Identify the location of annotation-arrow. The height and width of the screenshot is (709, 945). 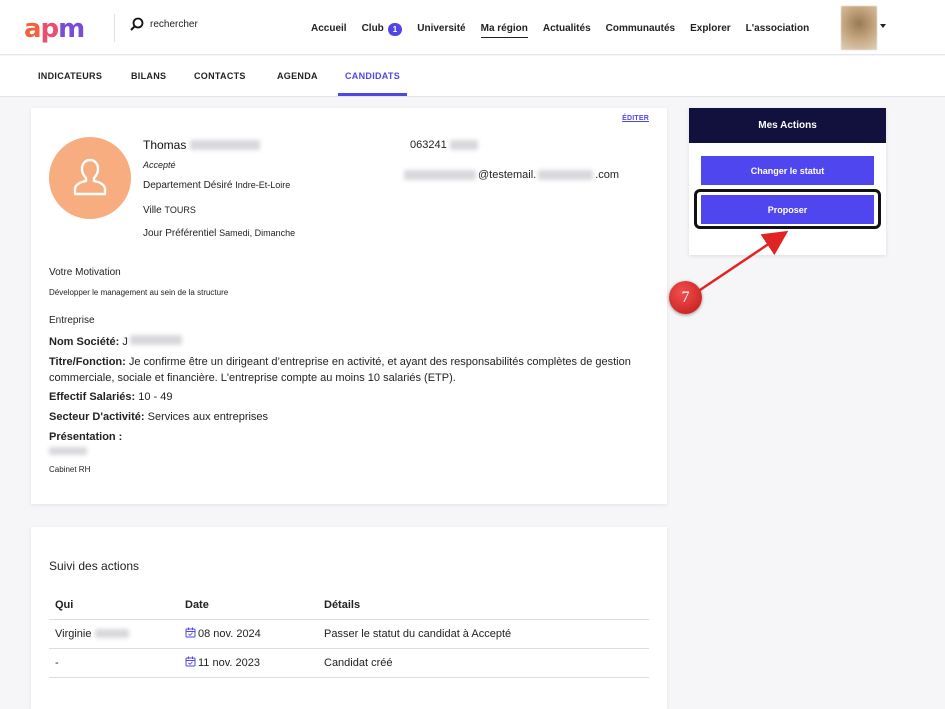
(744, 261).